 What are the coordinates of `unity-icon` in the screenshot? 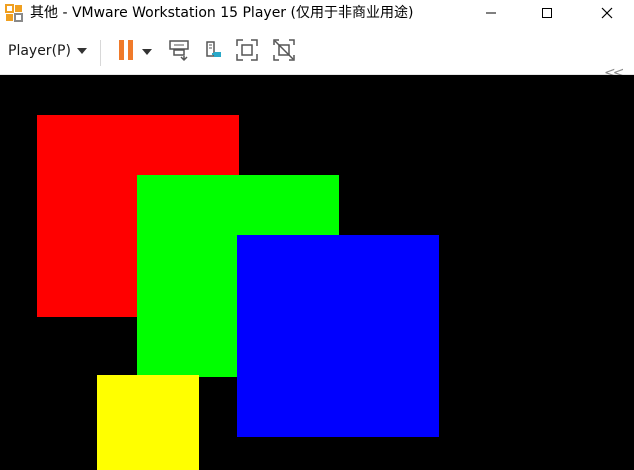 It's located at (284, 52).